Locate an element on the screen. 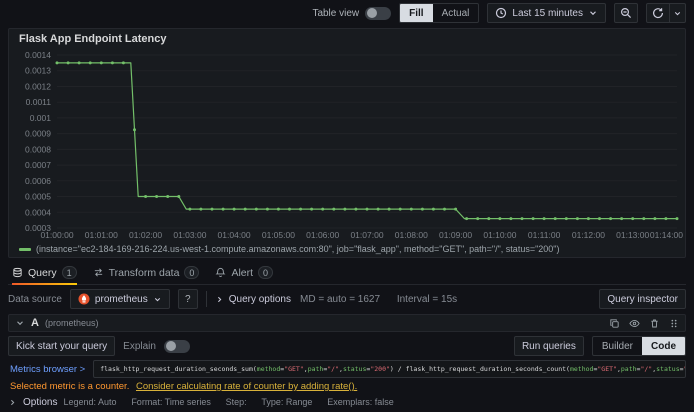 The image size is (694, 412). option-type: Type: Range is located at coordinates (287, 401).